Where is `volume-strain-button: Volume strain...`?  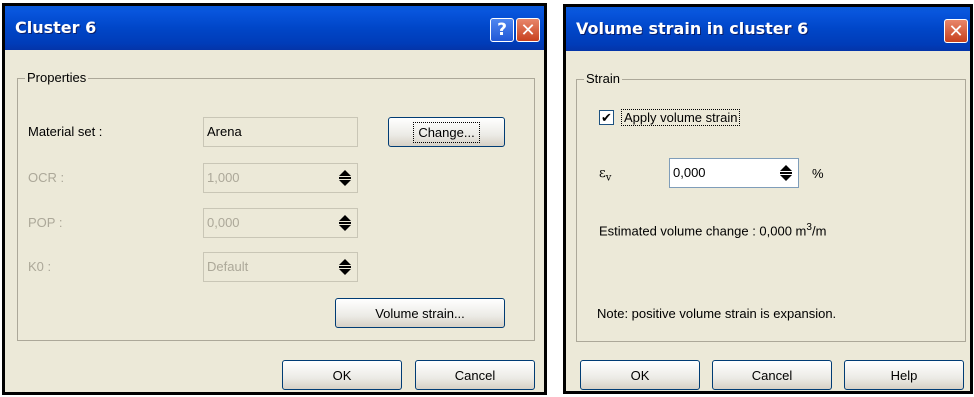 volume-strain-button: Volume strain... is located at coordinates (420, 313).